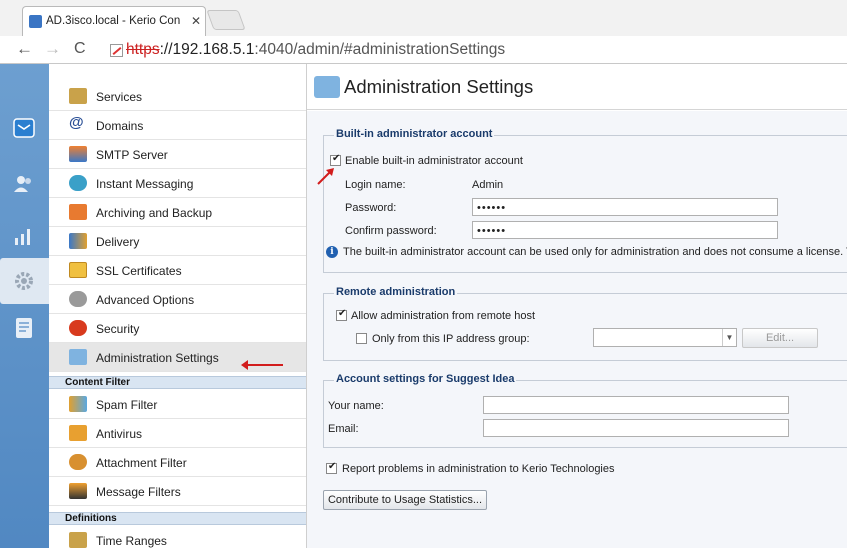  What do you see at coordinates (177, 96) in the screenshot?
I see `sidebar-item-services: Services` at bounding box center [177, 96].